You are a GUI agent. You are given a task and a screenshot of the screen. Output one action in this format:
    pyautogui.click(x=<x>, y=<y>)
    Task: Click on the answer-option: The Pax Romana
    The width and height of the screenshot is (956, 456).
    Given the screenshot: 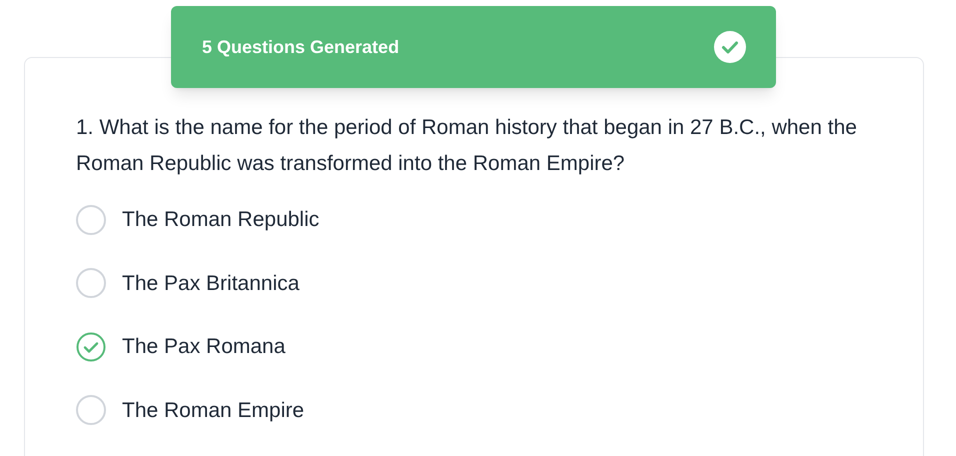 What is the action you would take?
    pyautogui.click(x=479, y=346)
    